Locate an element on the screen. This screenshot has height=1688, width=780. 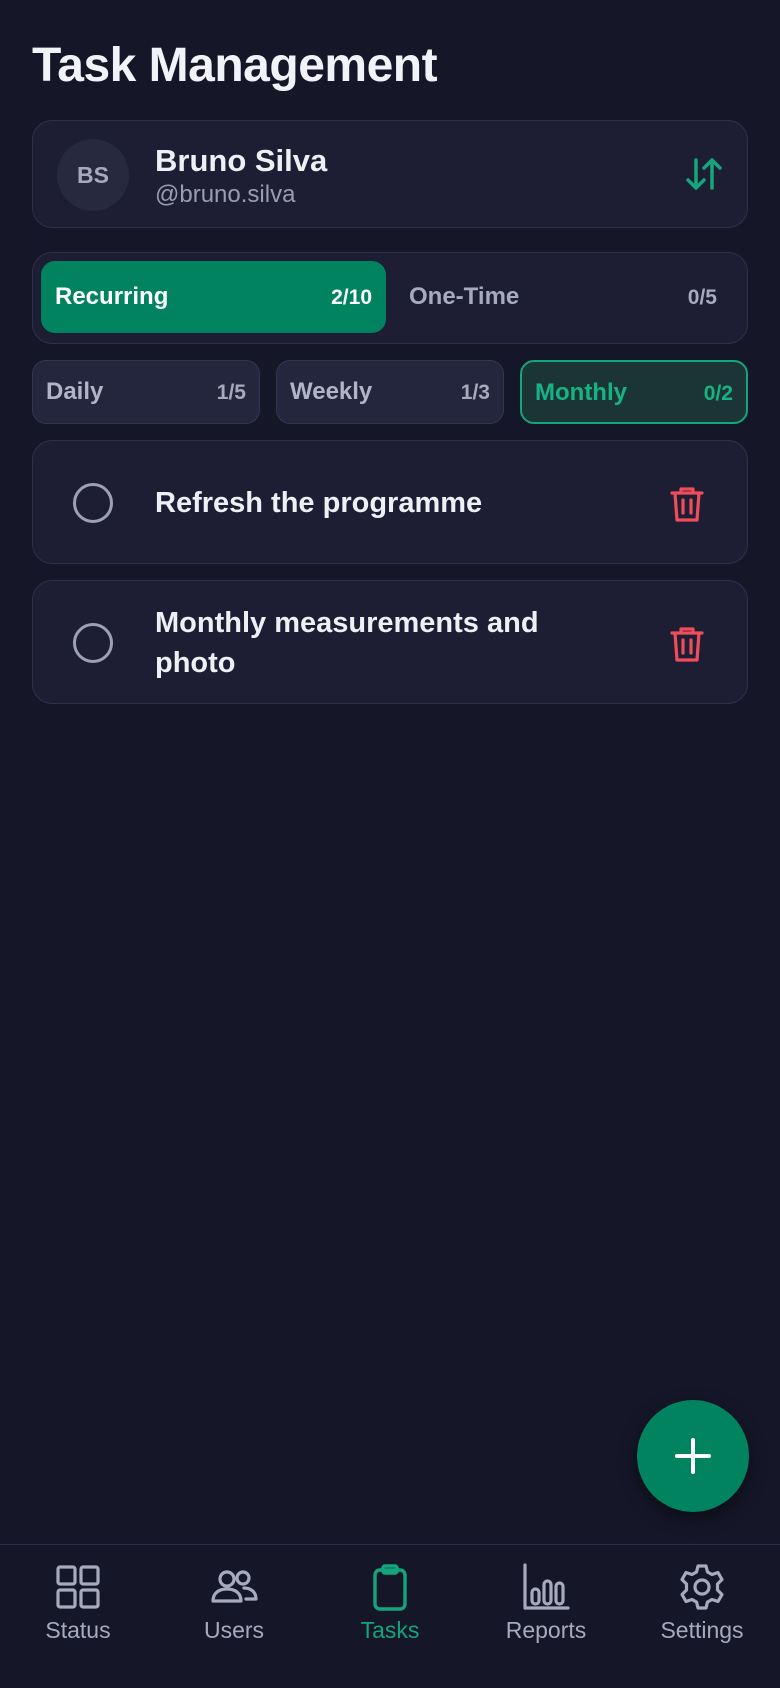
swap-vertical-icon is located at coordinates (704, 174).